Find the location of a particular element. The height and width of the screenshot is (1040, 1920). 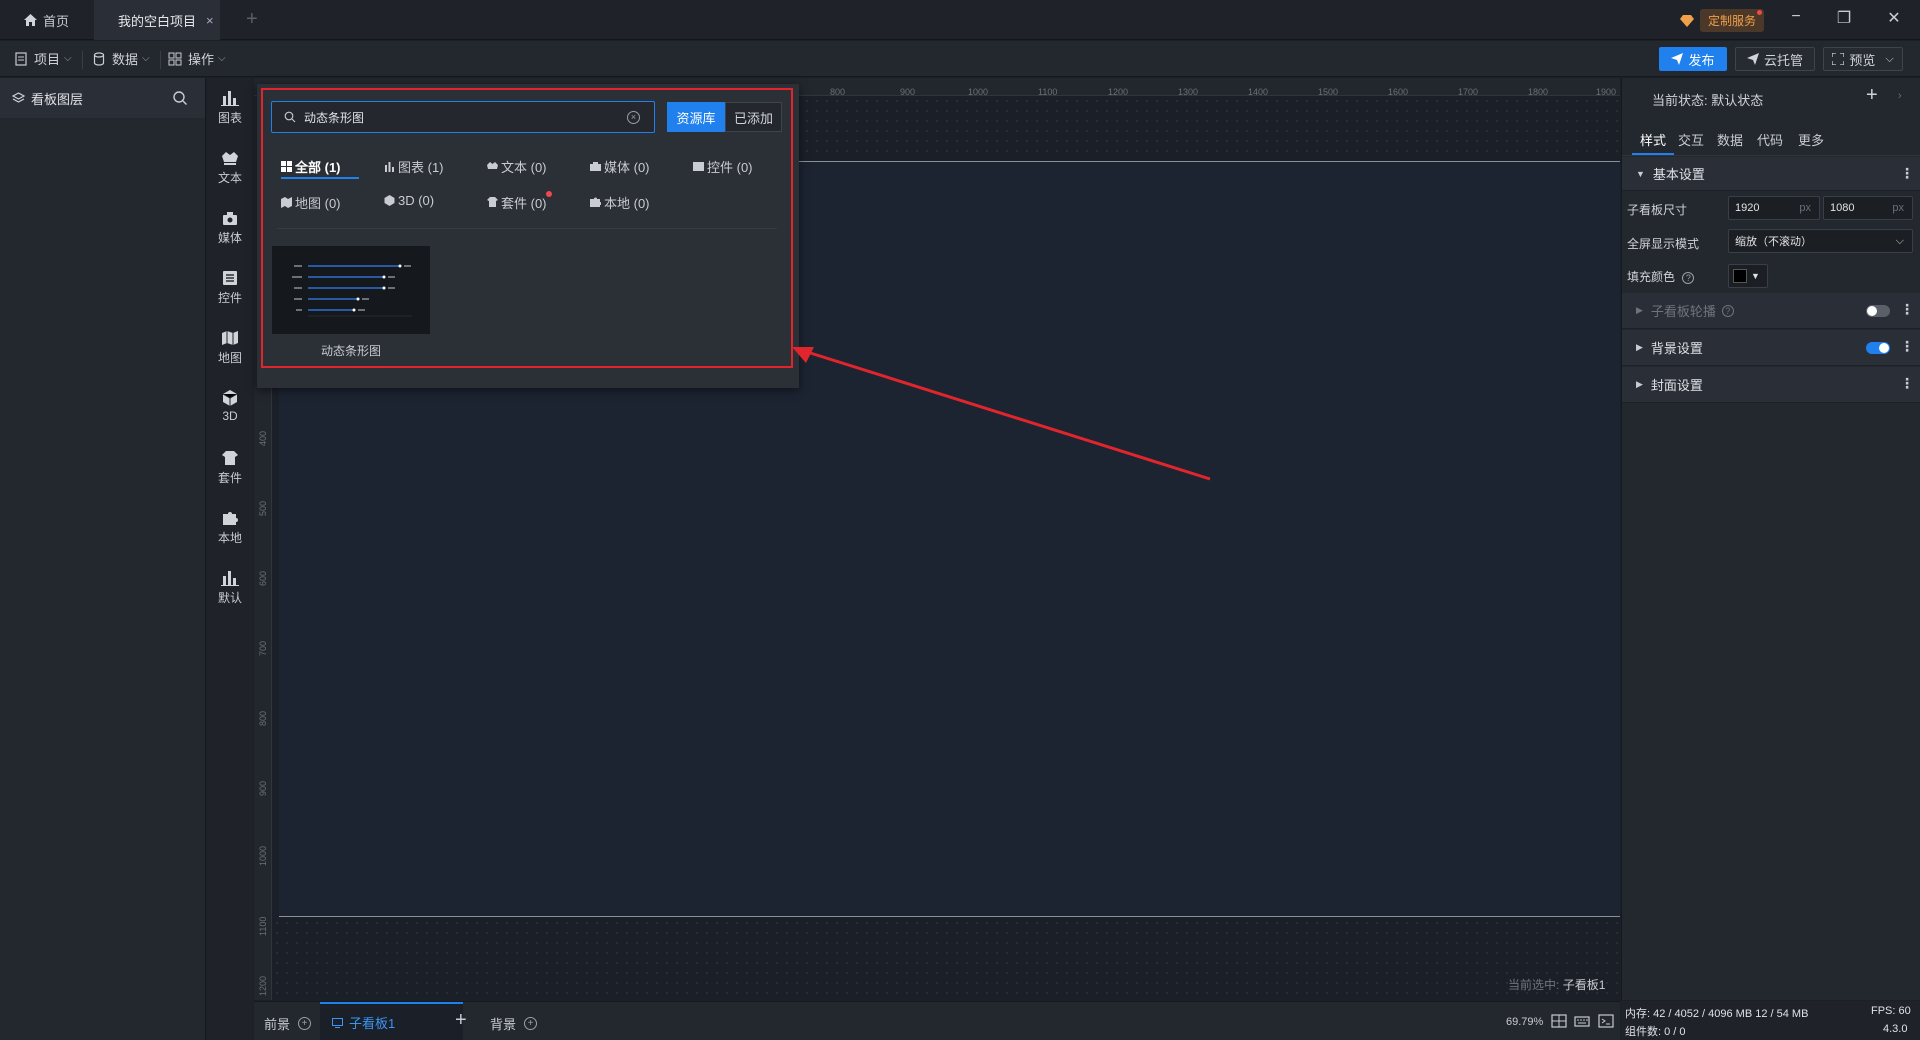

ruler-tick: 1000 is located at coordinates (978, 92).